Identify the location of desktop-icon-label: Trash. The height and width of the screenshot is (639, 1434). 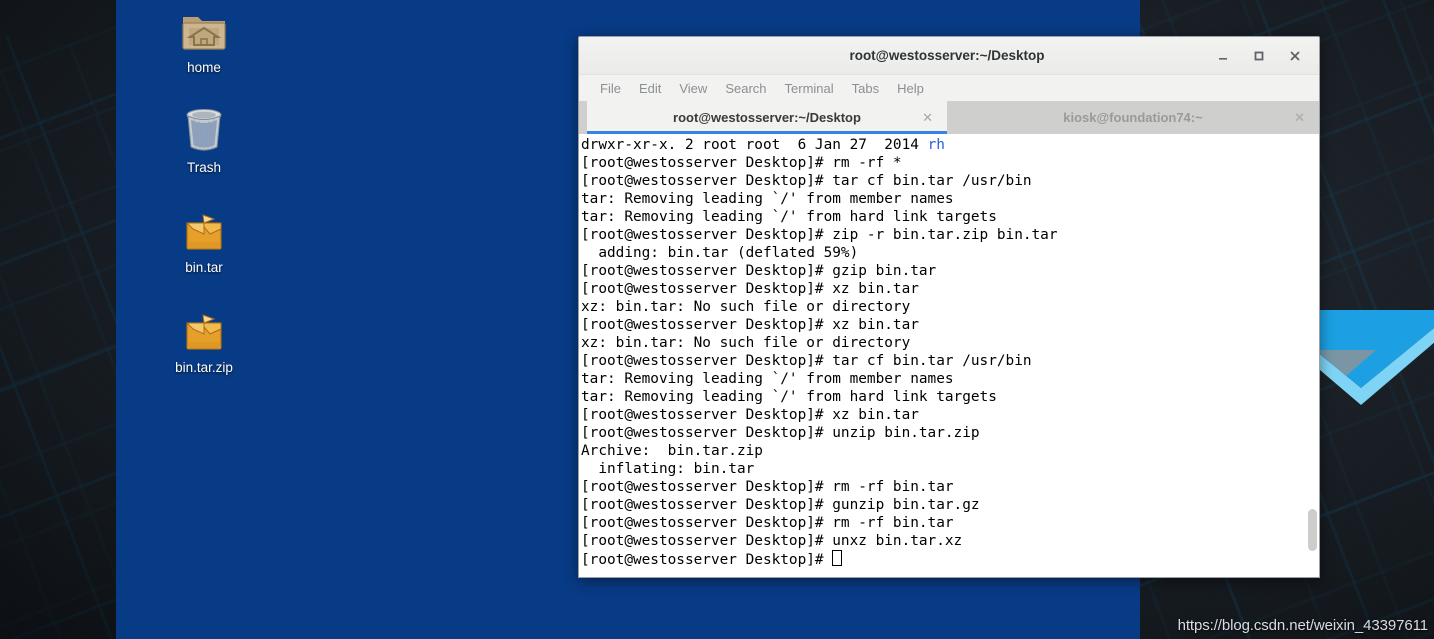
(203, 167).